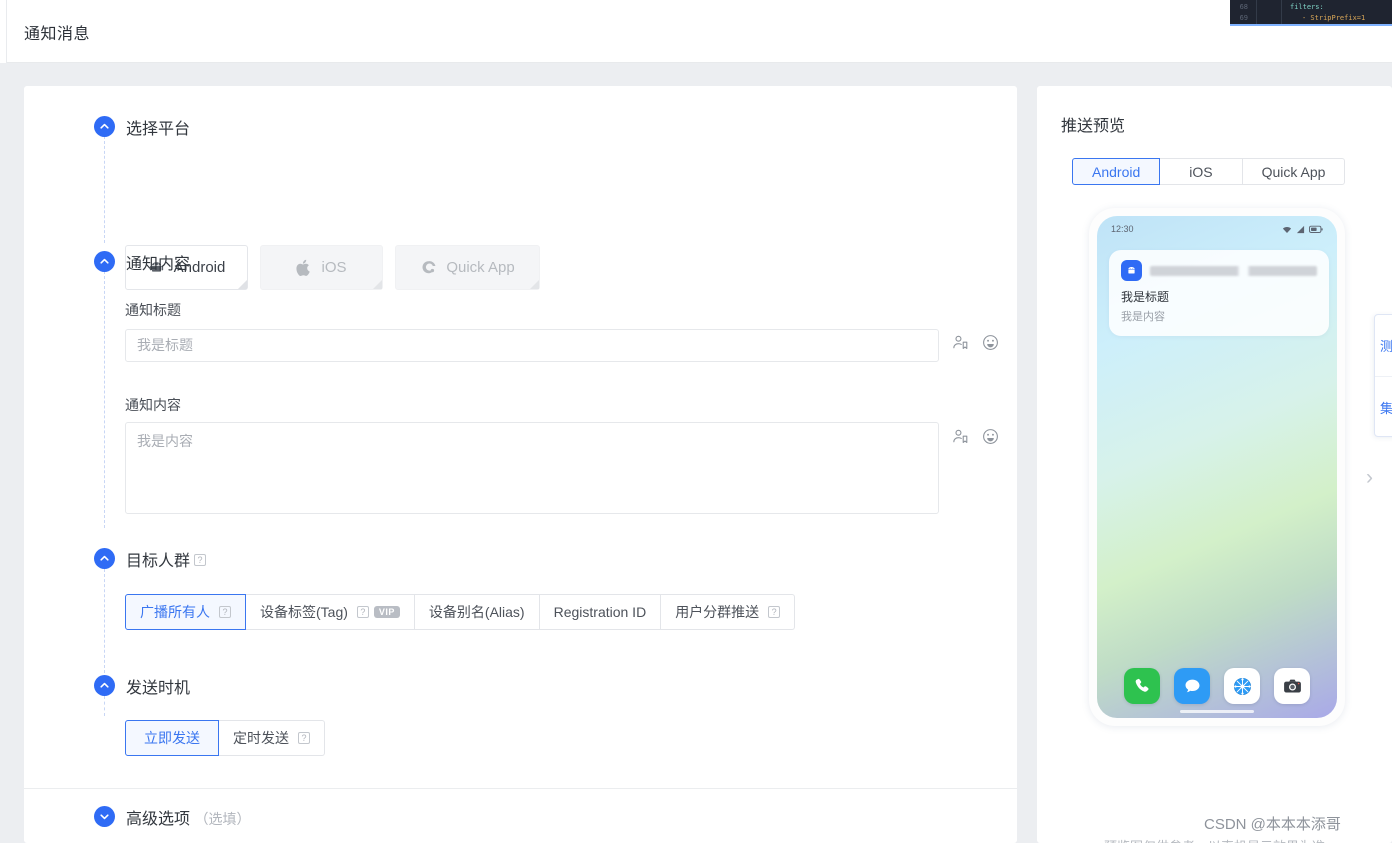 The height and width of the screenshot is (843, 1392). I want to click on audience-tab-alias: 设备别名(Alias), so click(477, 612).